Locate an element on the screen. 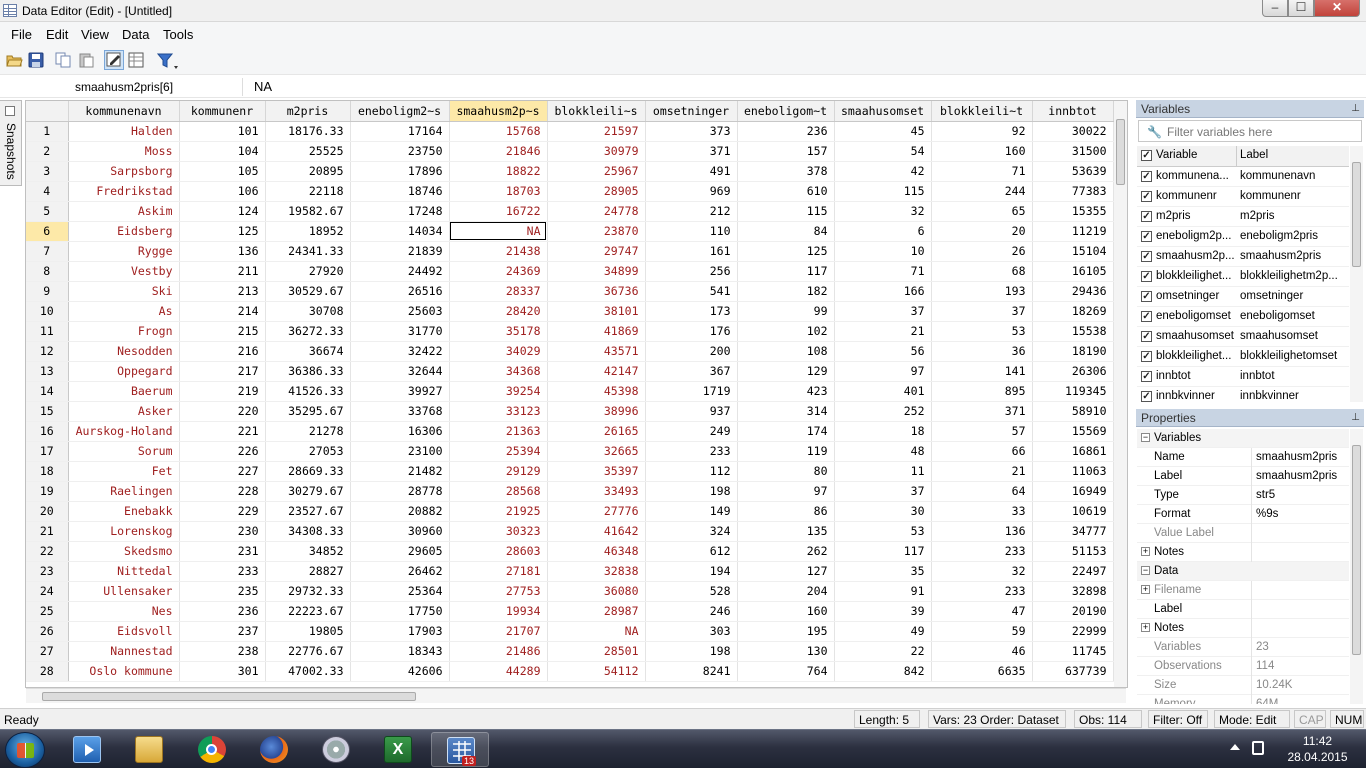  row-number: 24 is located at coordinates (47, 591).